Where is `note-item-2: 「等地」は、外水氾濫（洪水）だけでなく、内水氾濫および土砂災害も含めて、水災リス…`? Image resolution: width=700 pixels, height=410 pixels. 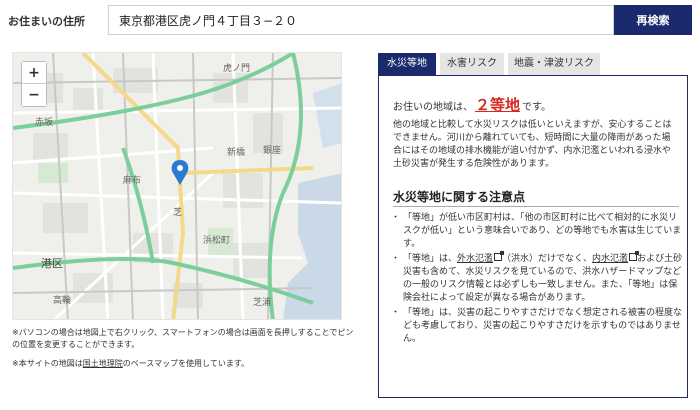
note-item-2: 「等地」は、外水氾濫（洪水）だけでなく、内水氾濫および土砂災害も含めて、水災リス… is located at coordinates (537, 278).